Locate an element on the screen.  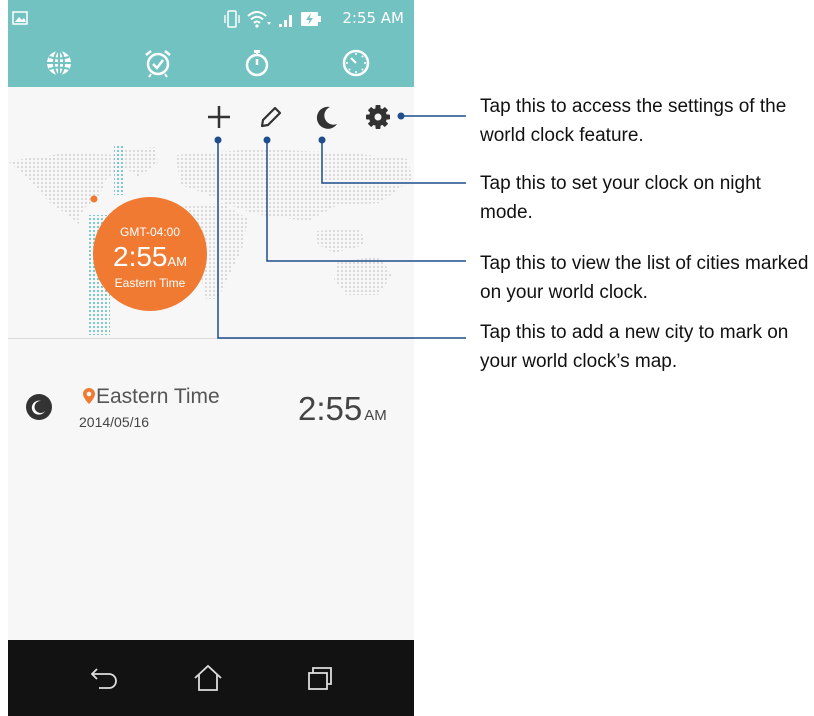
city-list-item: Eastern Time 2014/05/16 2:55 AM is located at coordinates (211, 410).